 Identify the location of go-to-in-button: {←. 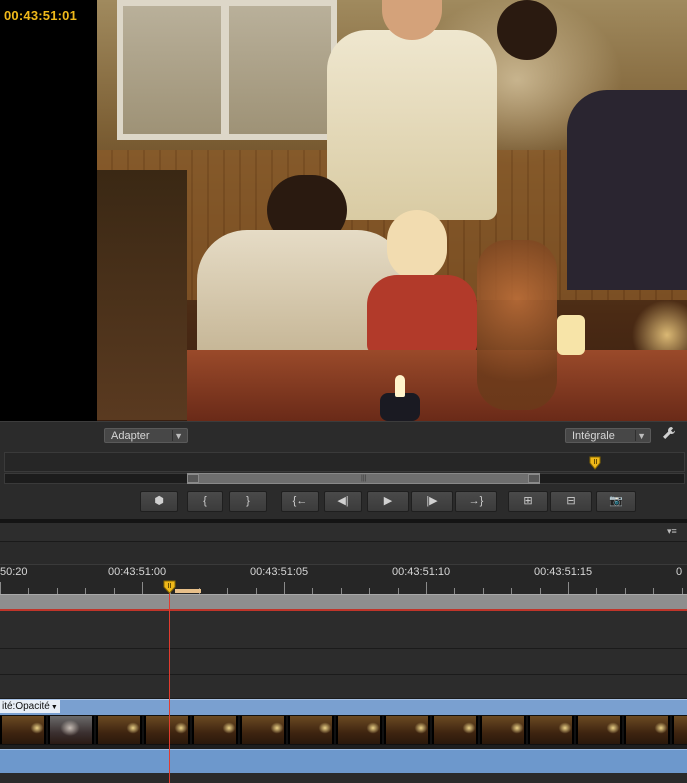
(300, 501).